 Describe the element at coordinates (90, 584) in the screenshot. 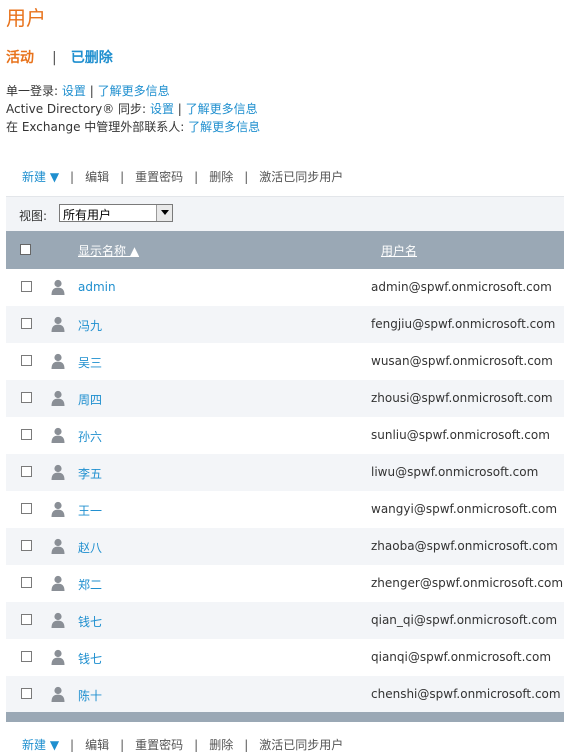

I see `user-display-name-link: 郑二` at that location.